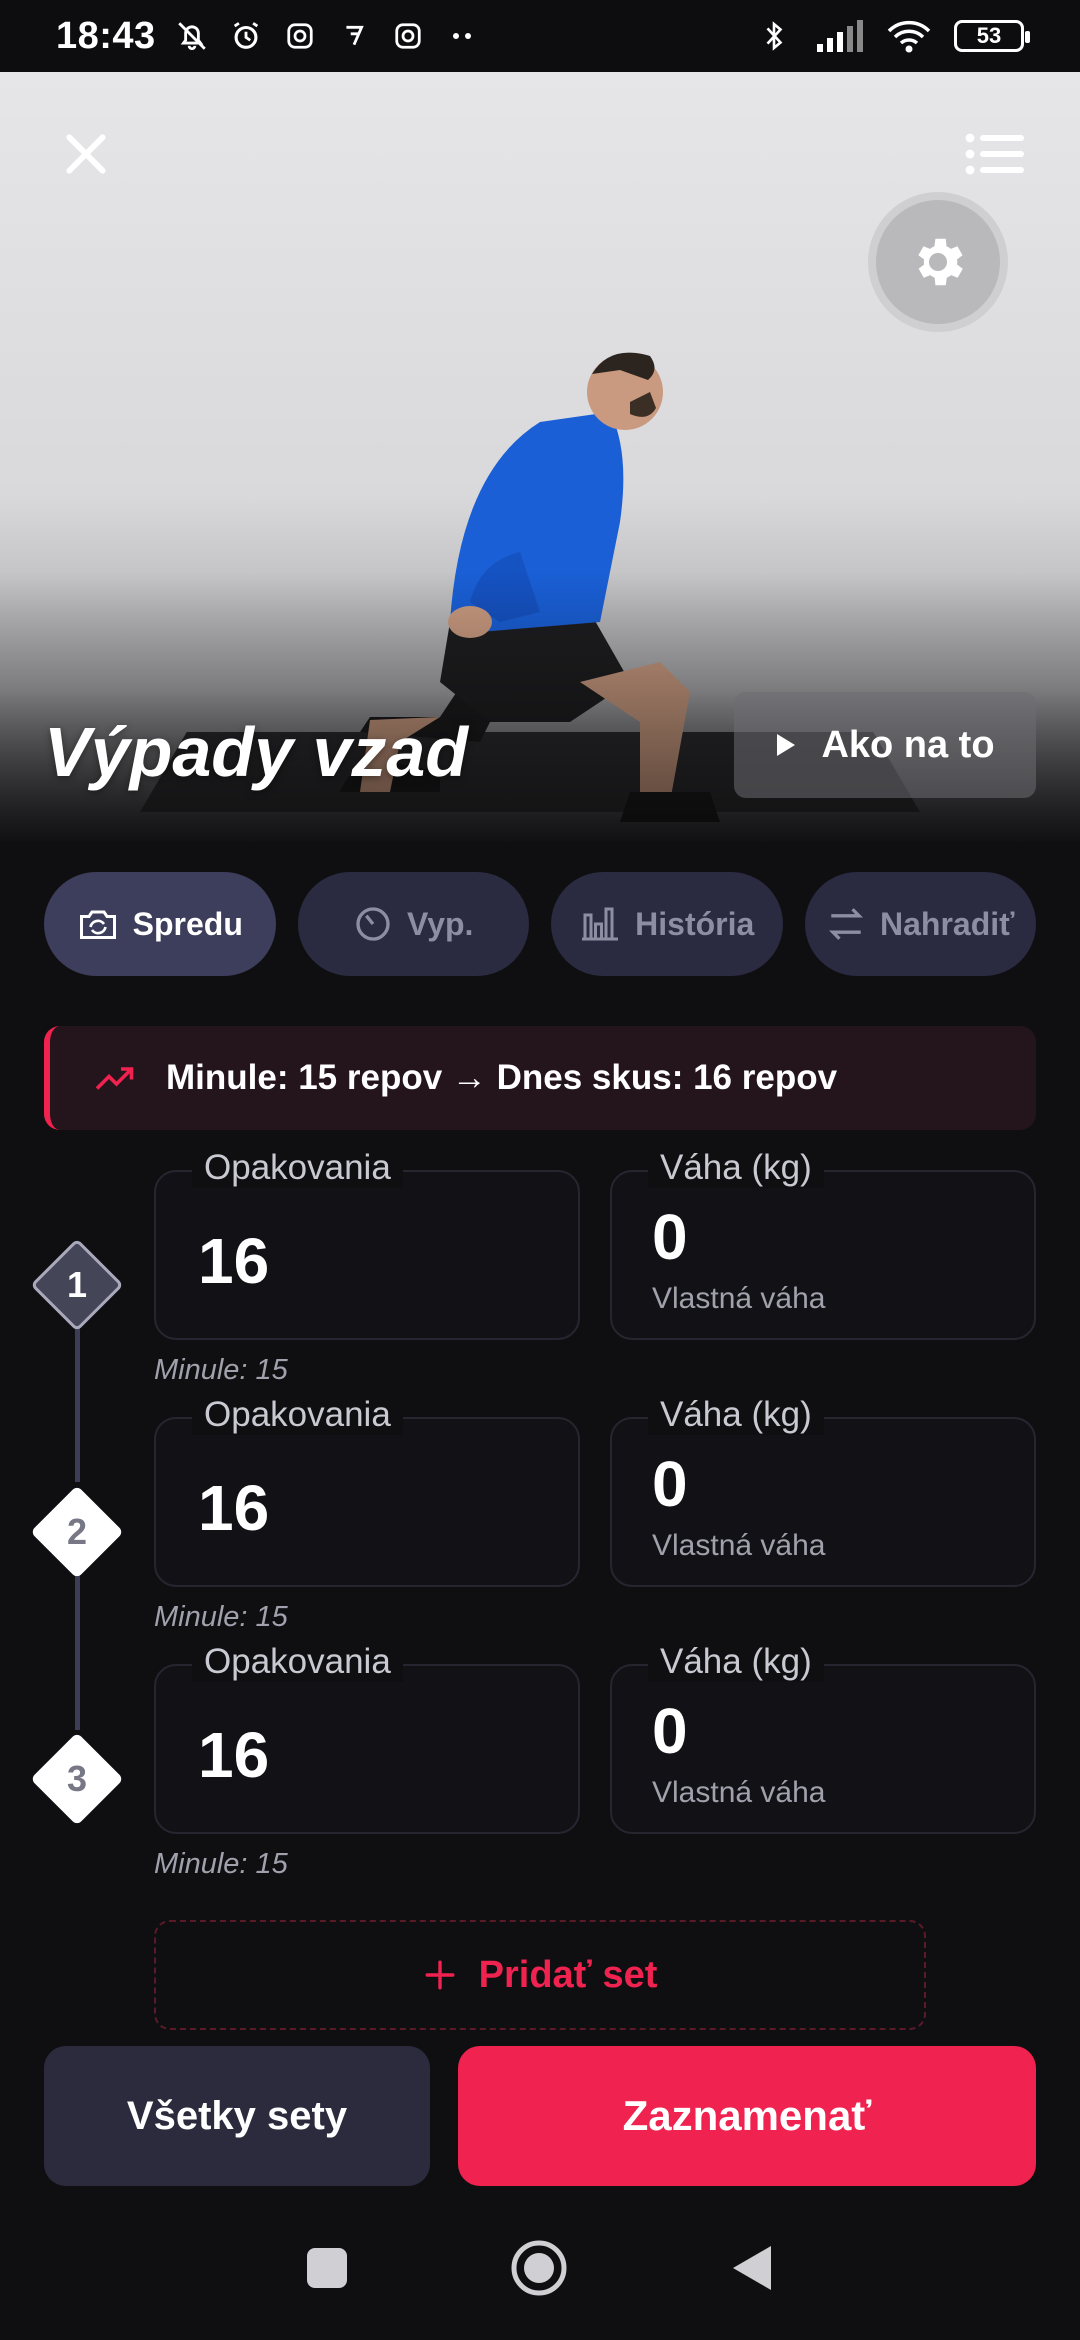 The image size is (1080, 2340). I want to click on wifi-icon, so click(909, 36).